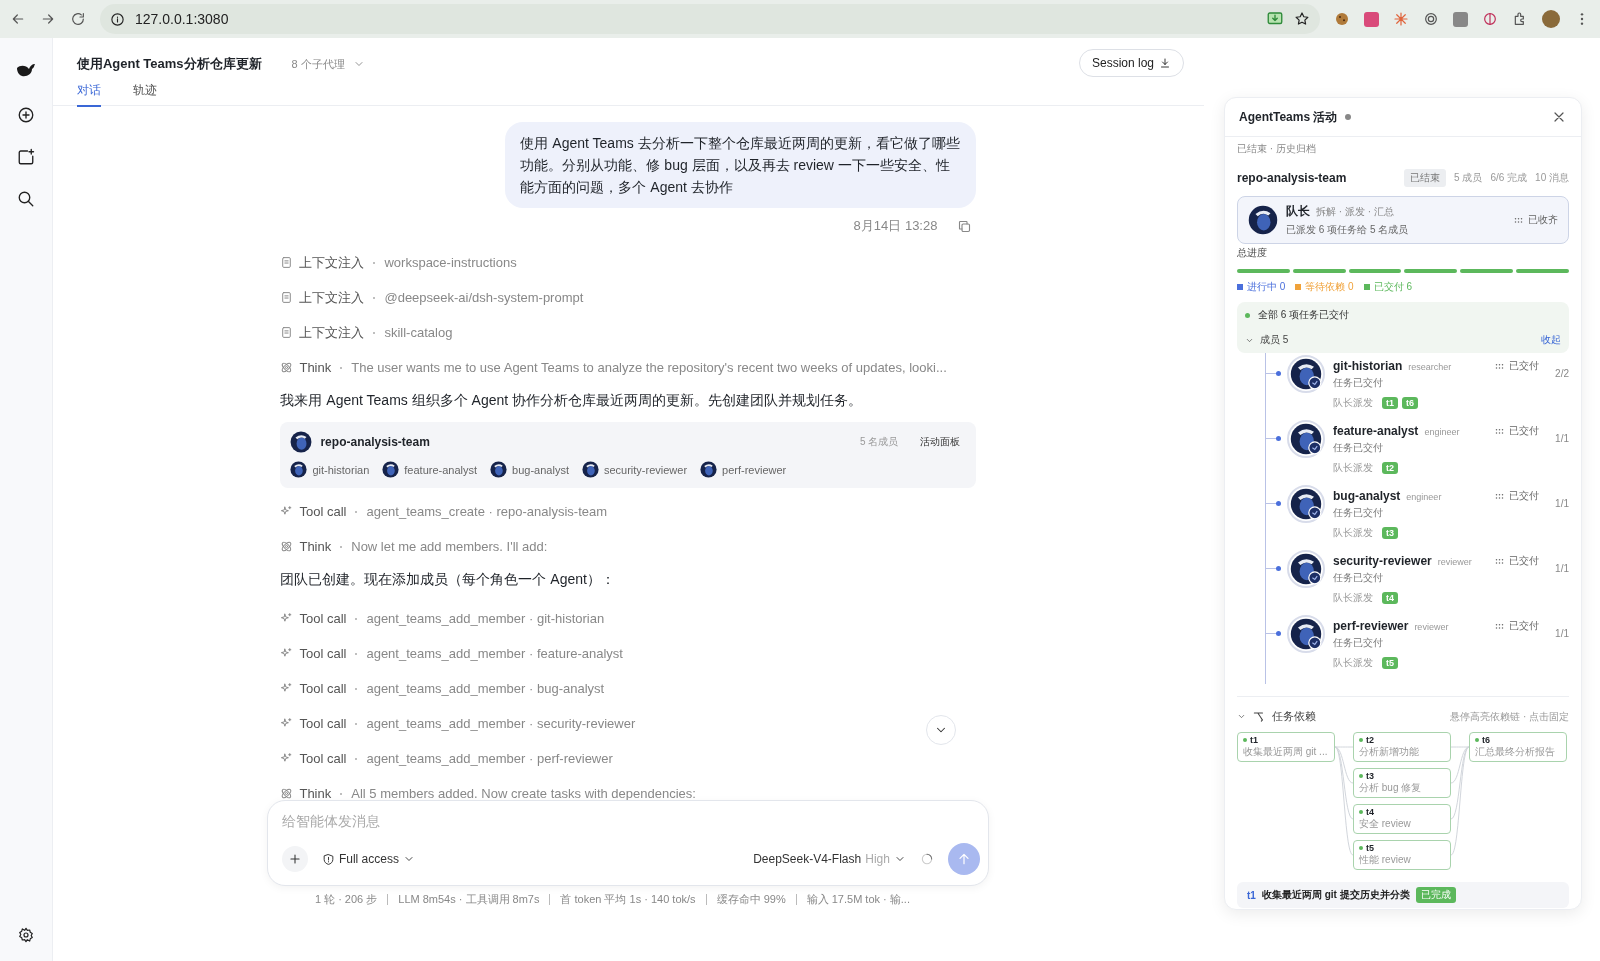  What do you see at coordinates (450, 262) in the screenshot?
I see `step-detail: workspace-instructions` at bounding box center [450, 262].